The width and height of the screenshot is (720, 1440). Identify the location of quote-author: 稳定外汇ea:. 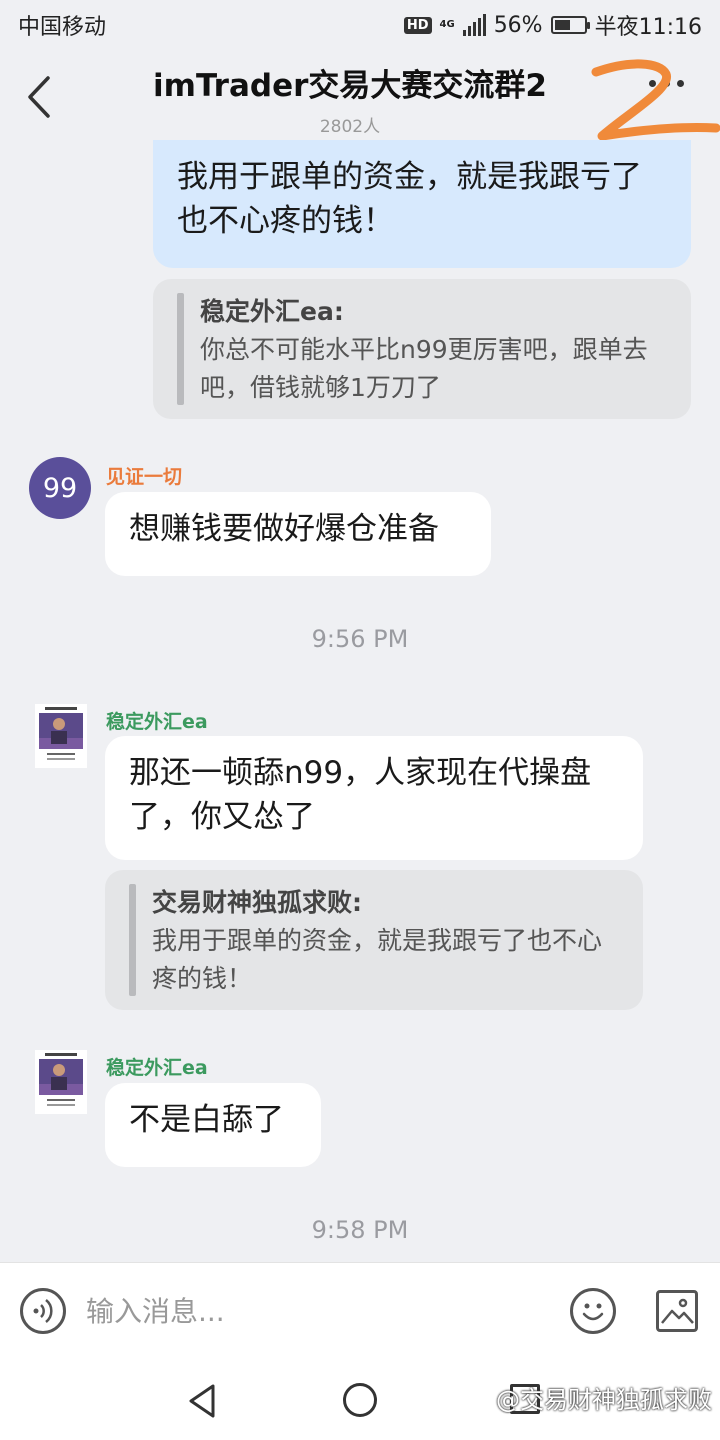
(272, 311).